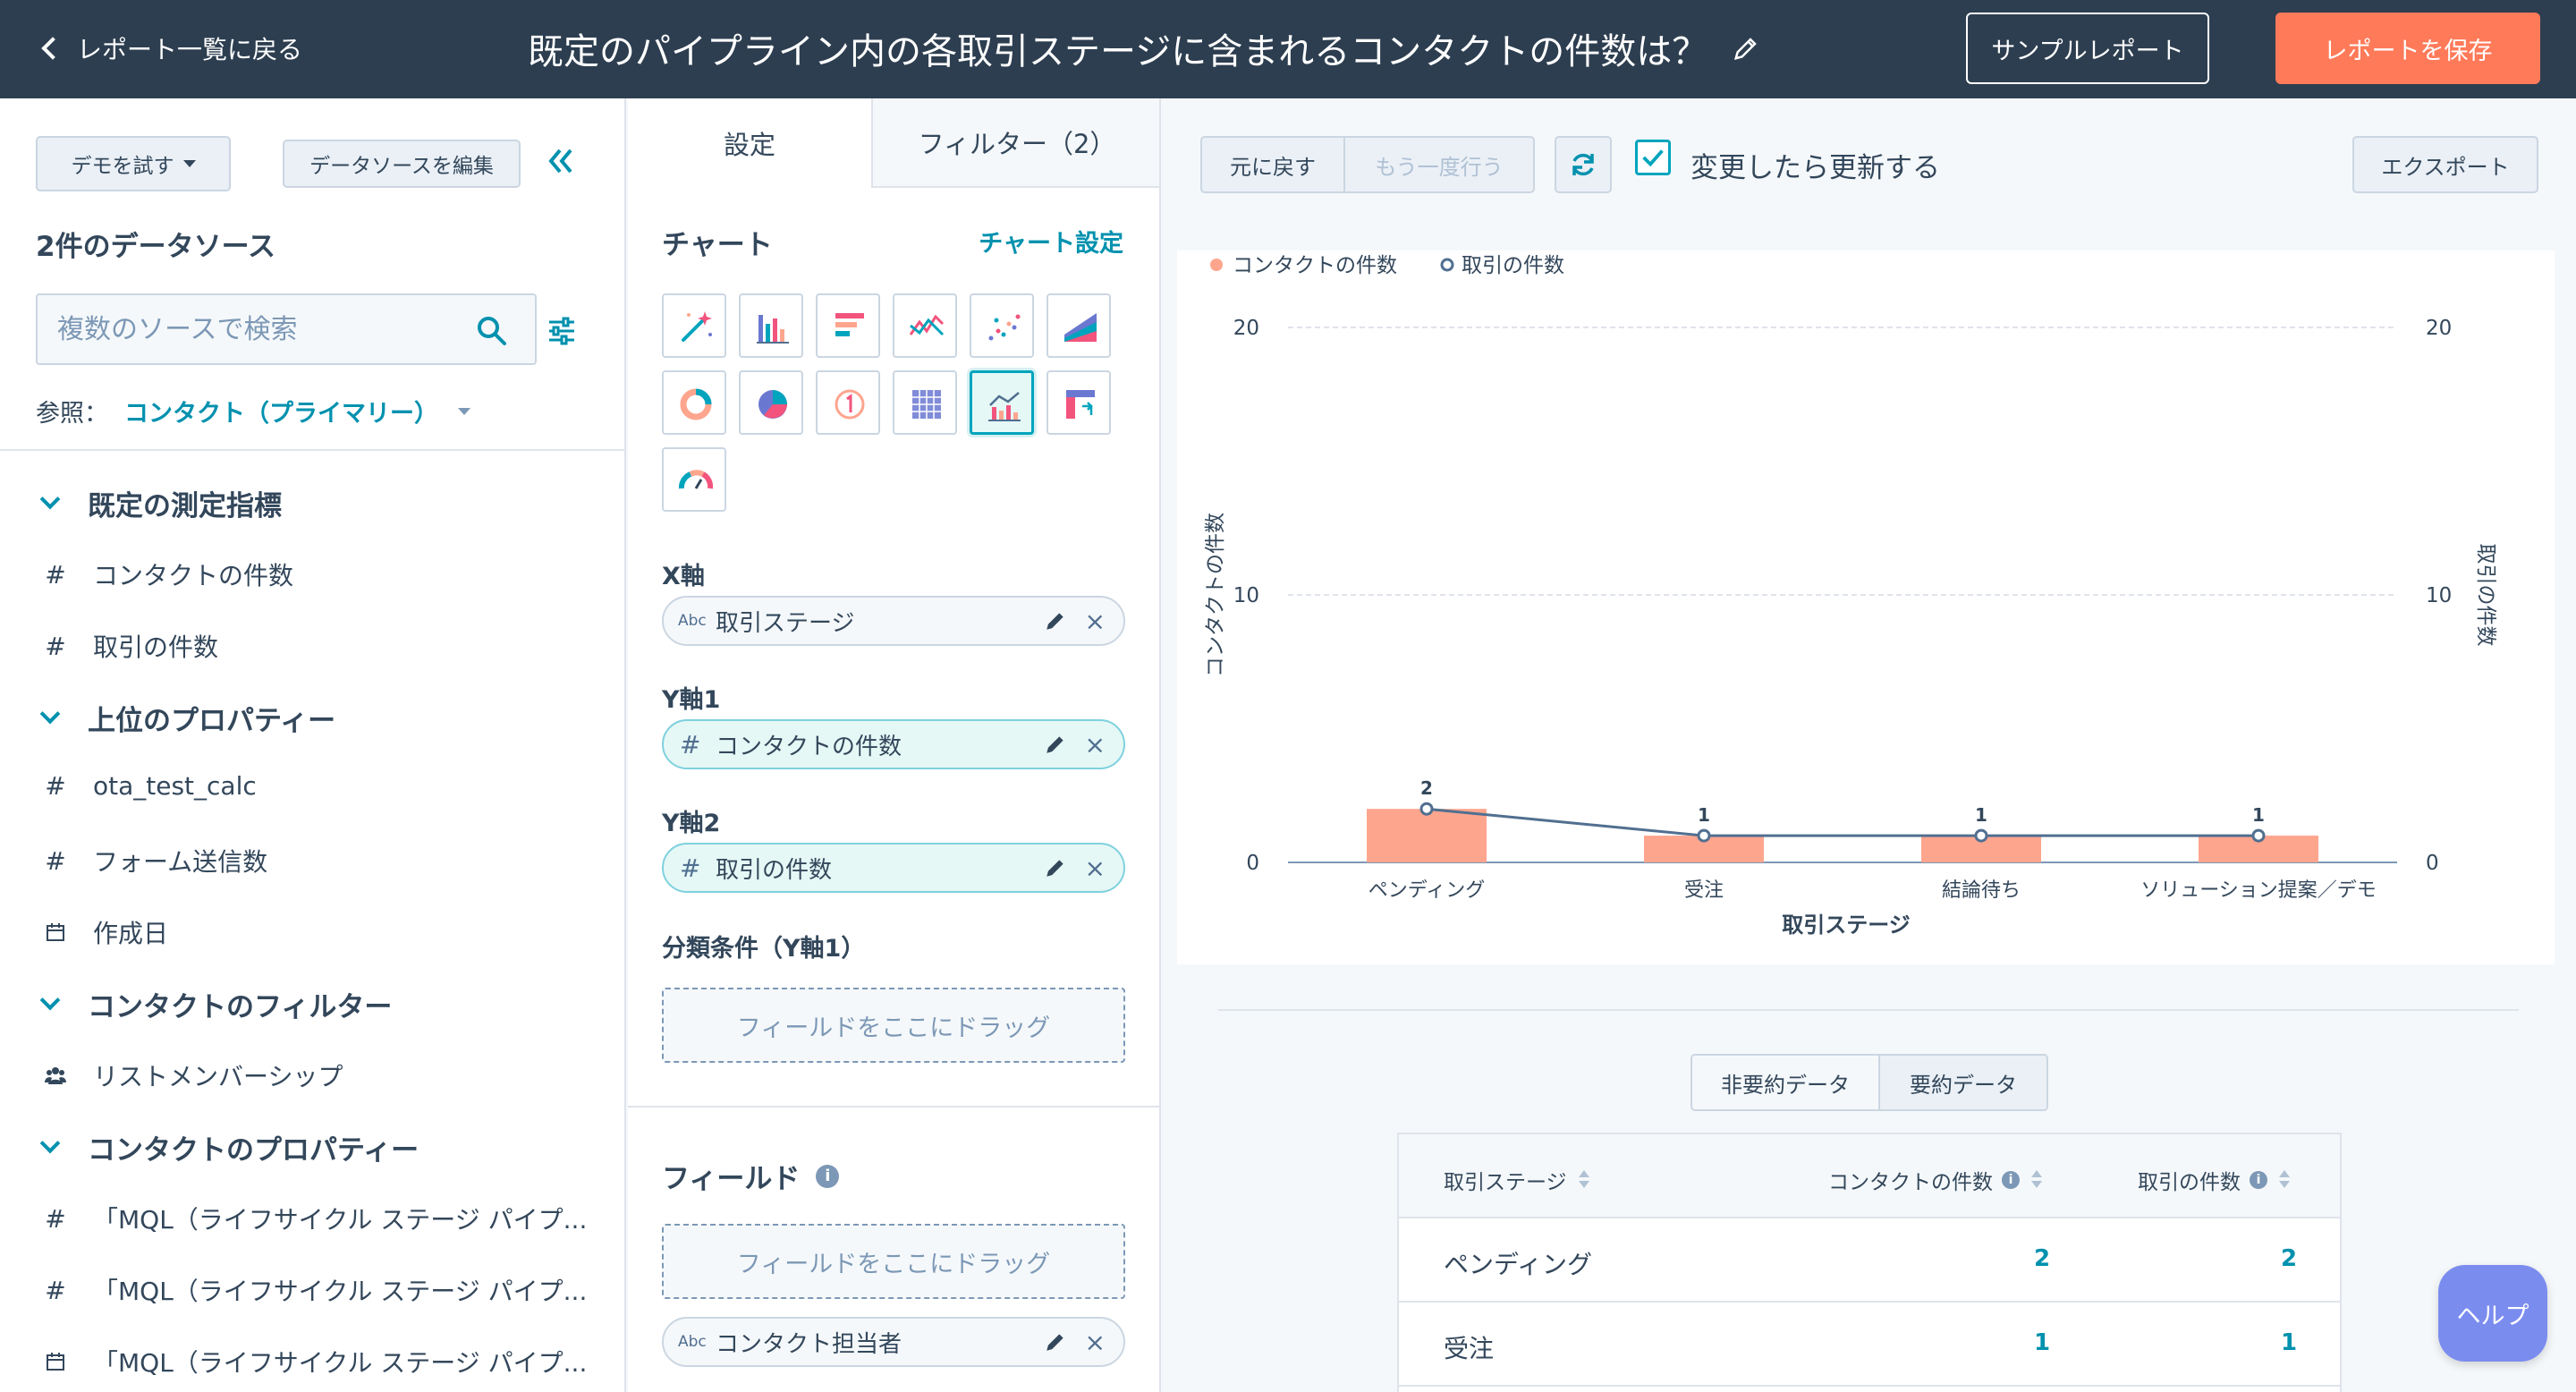  What do you see at coordinates (1216, 265) in the screenshot?
I see `legend-marker-bar` at bounding box center [1216, 265].